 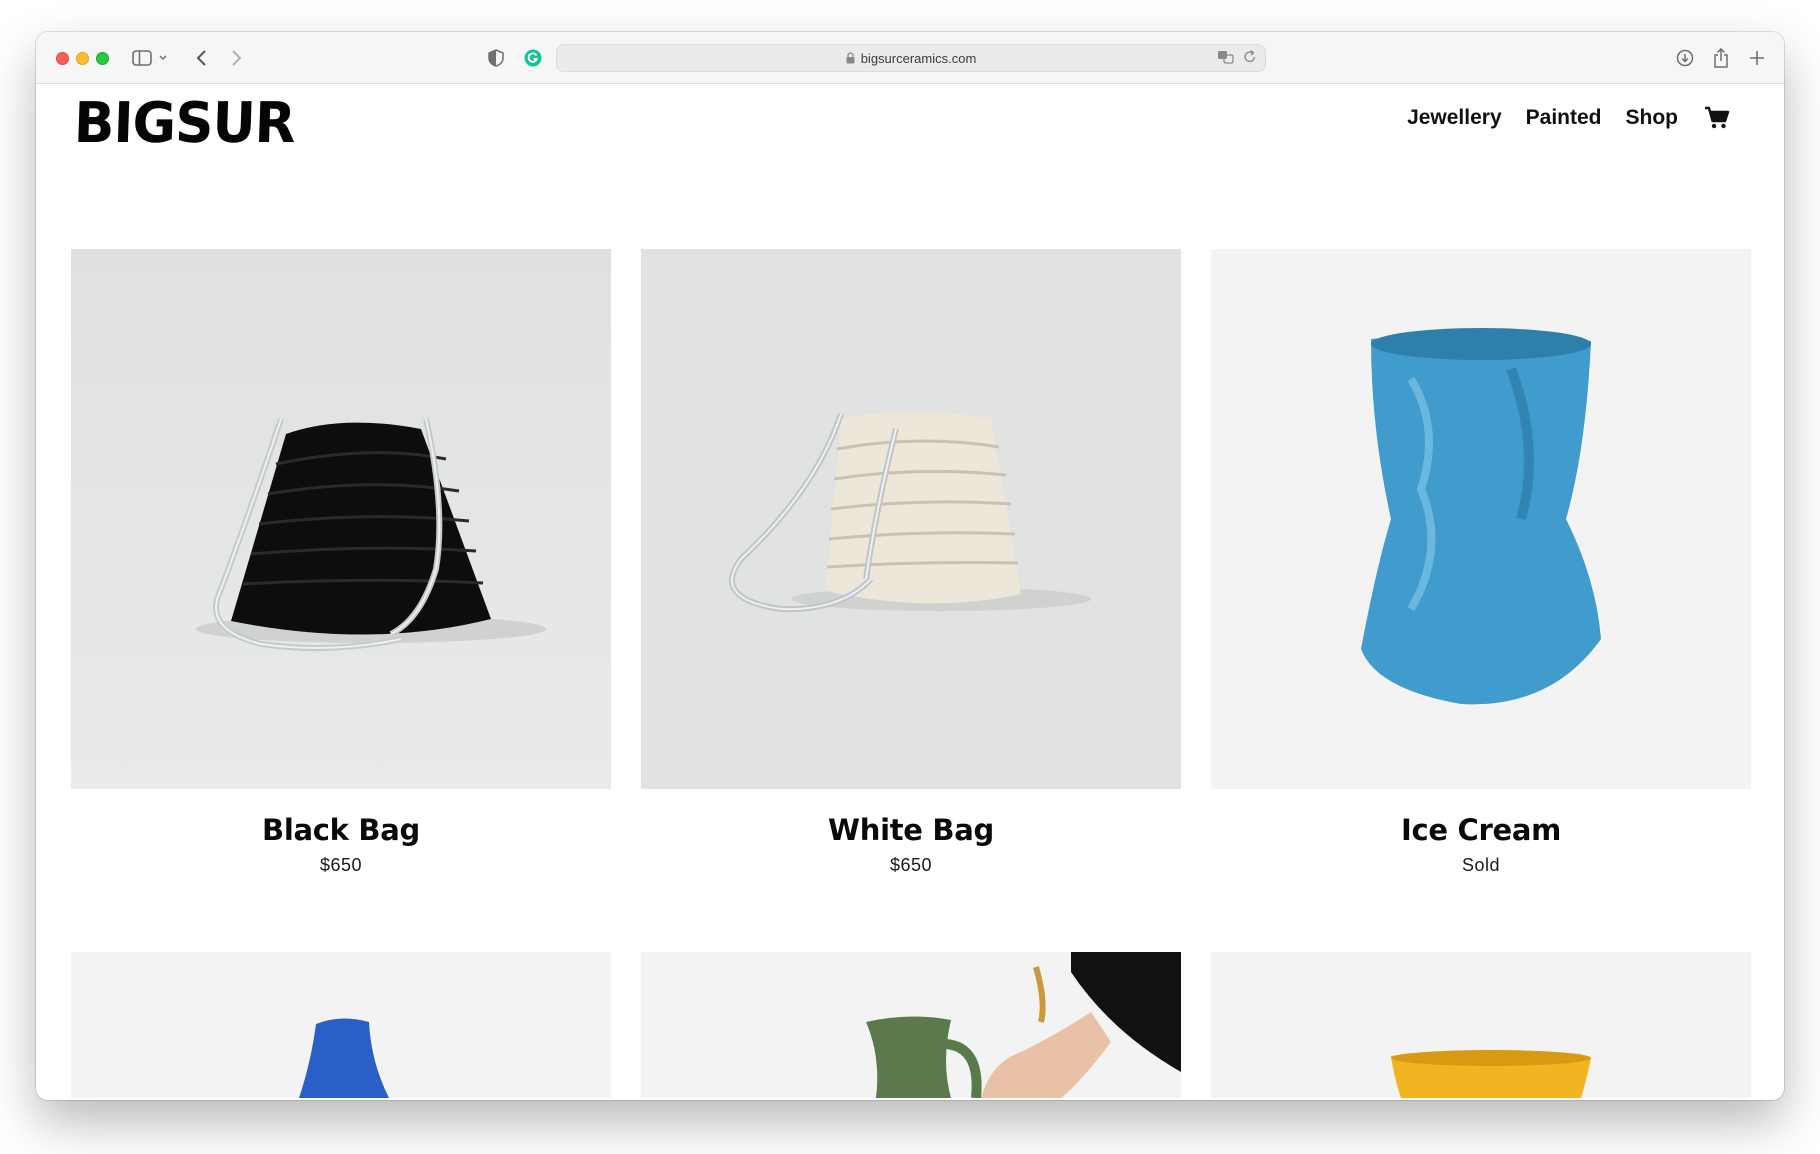 I want to click on product-price: Sold, so click(x=1481, y=865).